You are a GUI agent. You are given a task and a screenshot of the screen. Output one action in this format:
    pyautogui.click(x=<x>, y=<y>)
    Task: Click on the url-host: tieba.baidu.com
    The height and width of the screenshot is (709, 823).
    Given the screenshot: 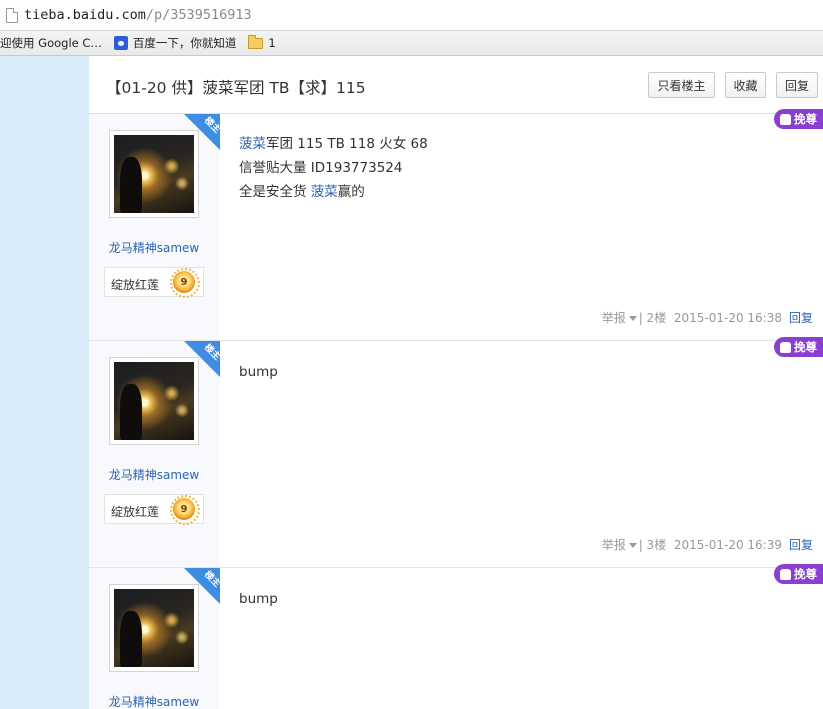 What is the action you would take?
    pyautogui.click(x=85, y=15)
    